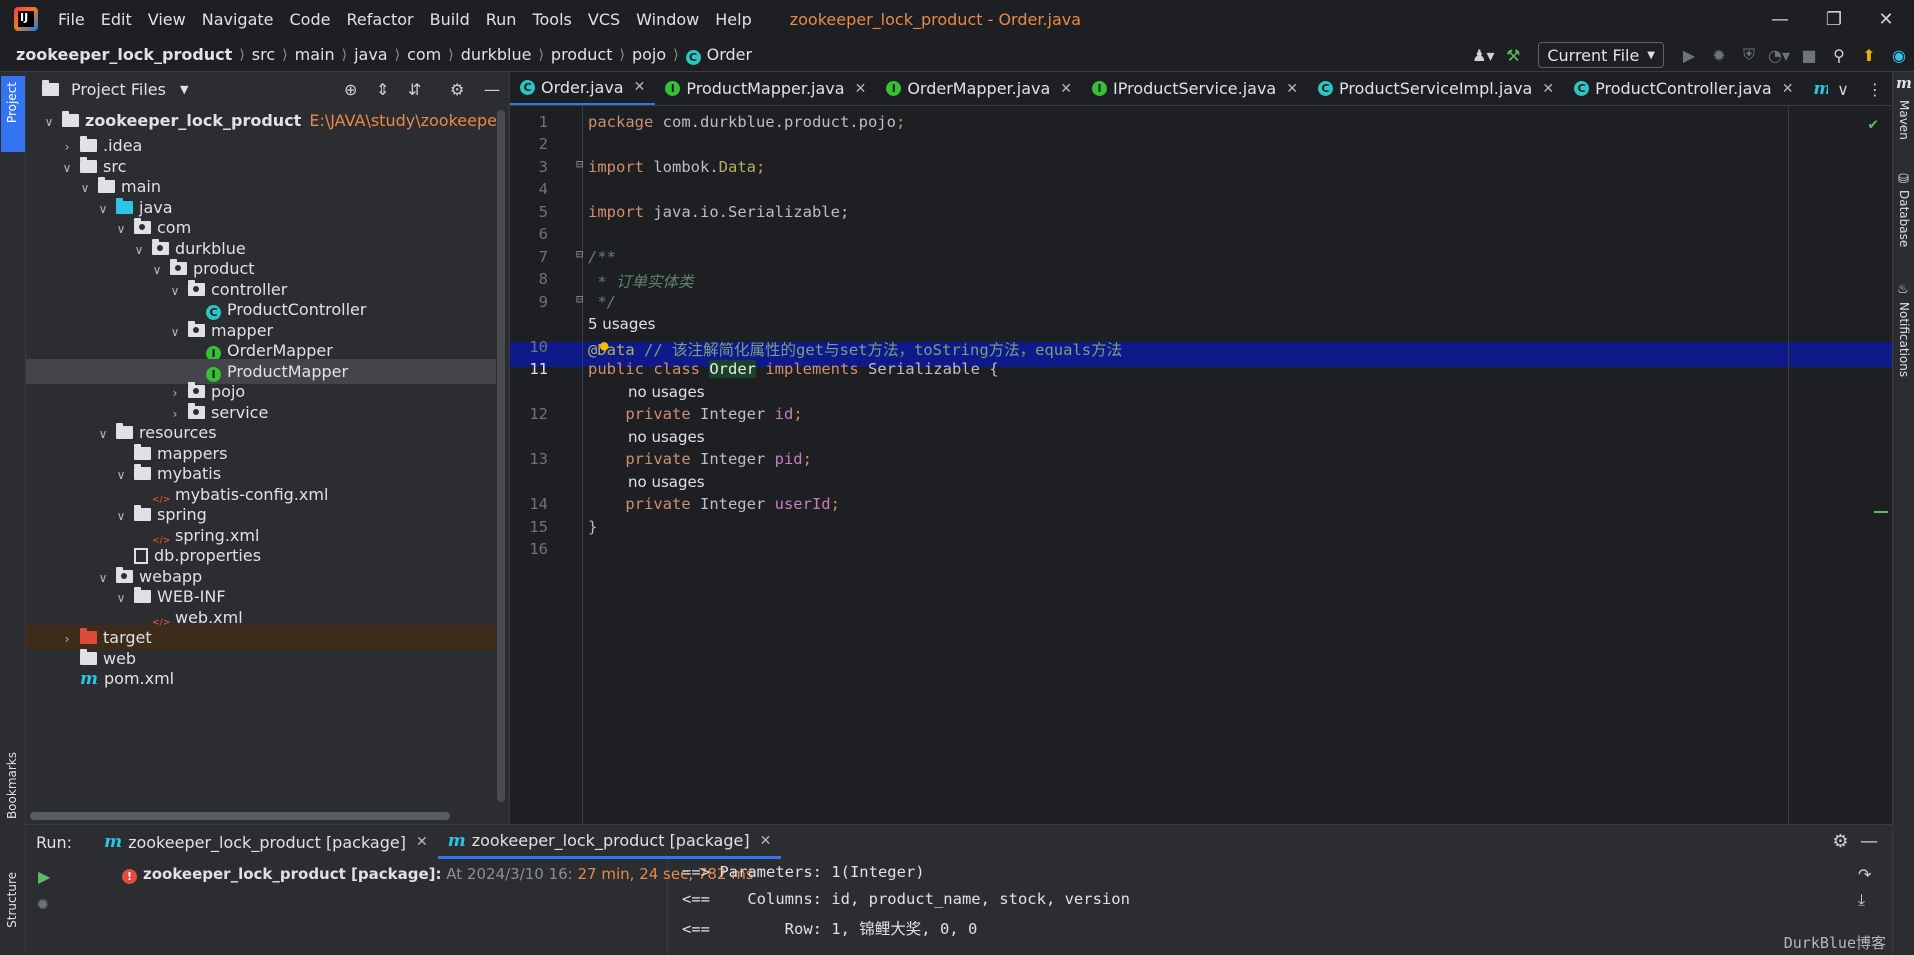 The width and height of the screenshot is (1914, 955). Describe the element at coordinates (1809, 55) in the screenshot. I see `stop-icon: ■` at that location.